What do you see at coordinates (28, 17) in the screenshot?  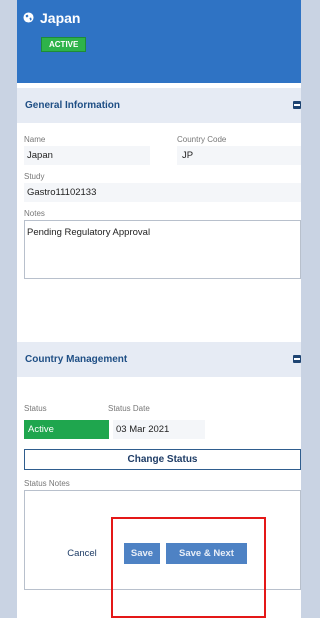 I see `globe-icon` at bounding box center [28, 17].